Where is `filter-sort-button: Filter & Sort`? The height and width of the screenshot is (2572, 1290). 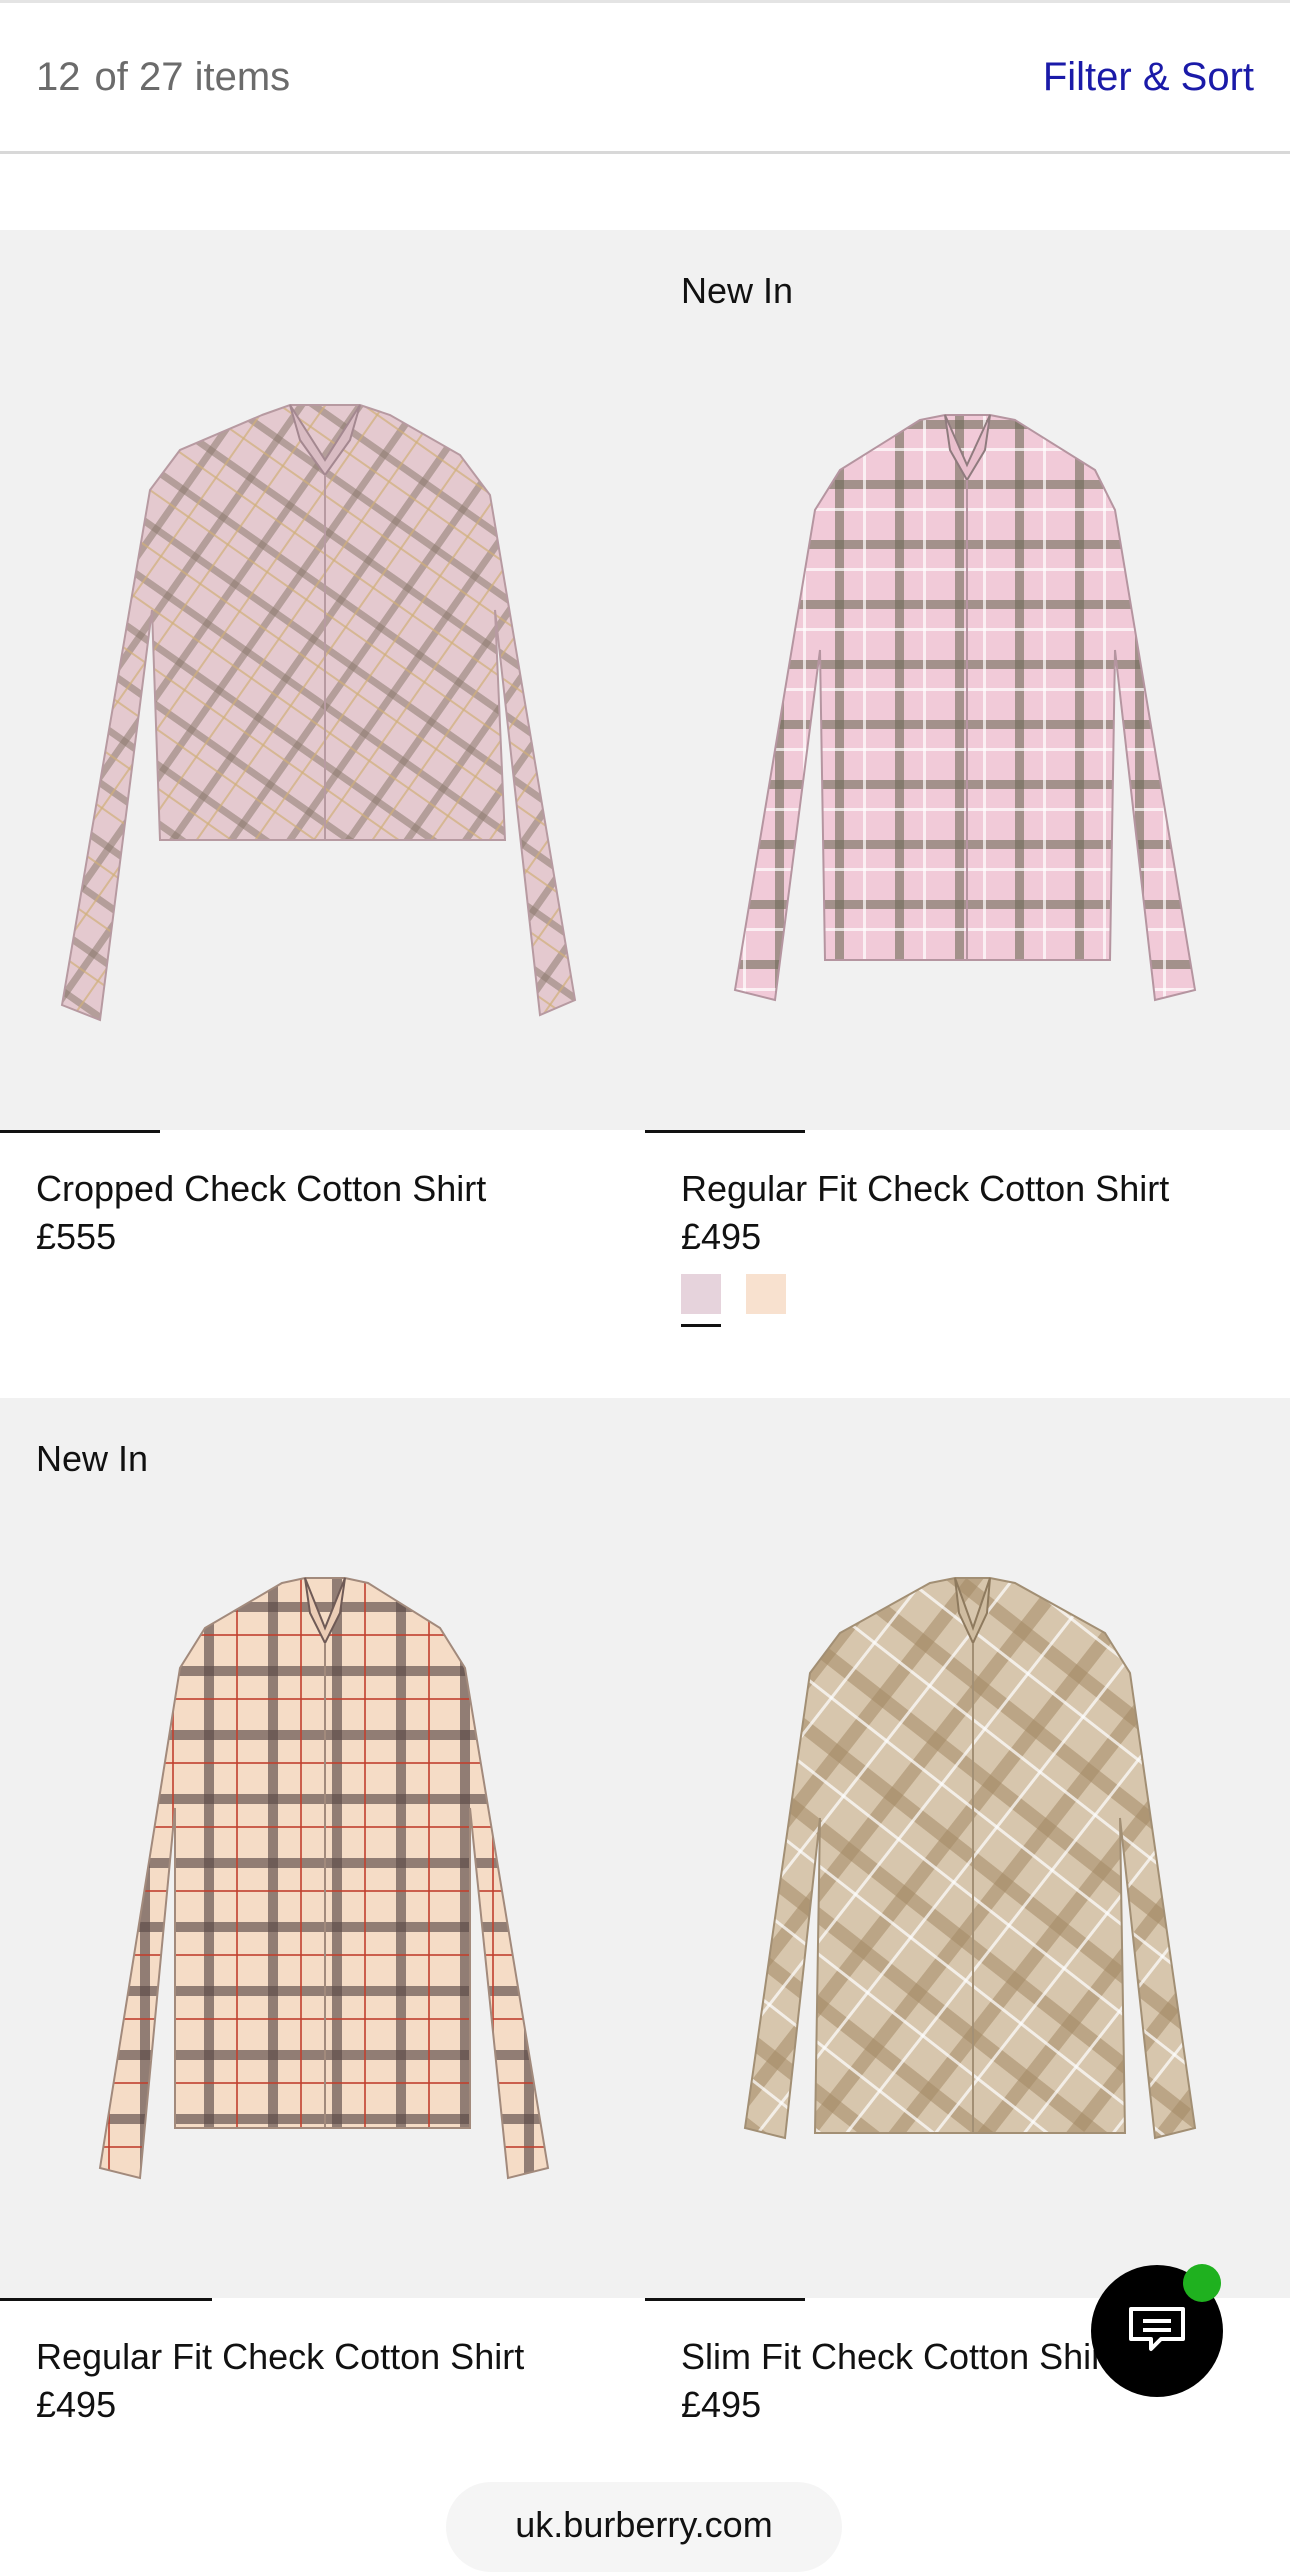
filter-sort-button: Filter & Sort is located at coordinates (1148, 77).